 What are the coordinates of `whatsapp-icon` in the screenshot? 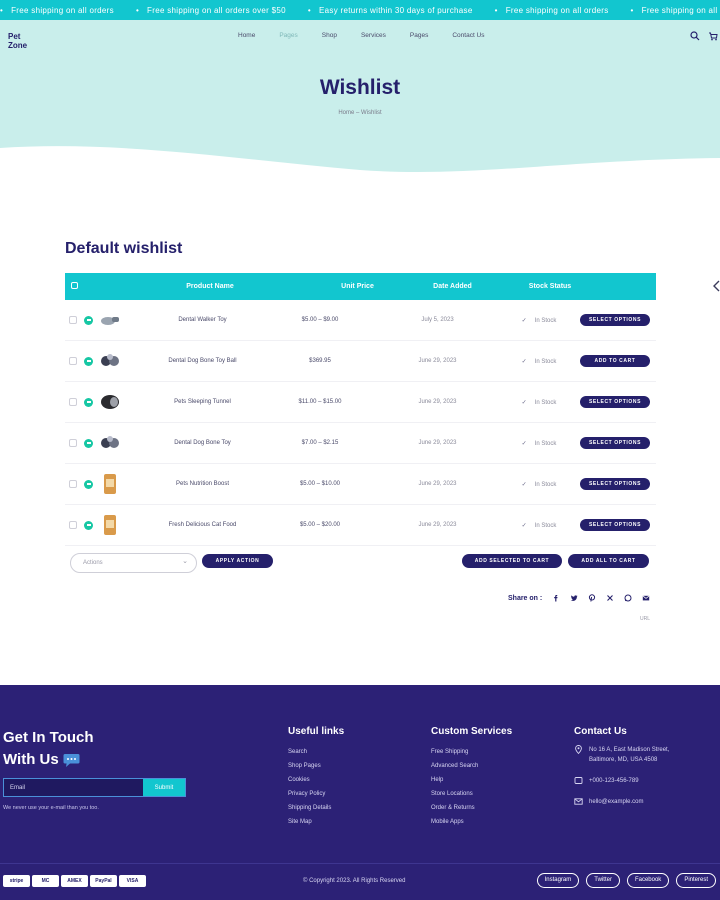 It's located at (628, 598).